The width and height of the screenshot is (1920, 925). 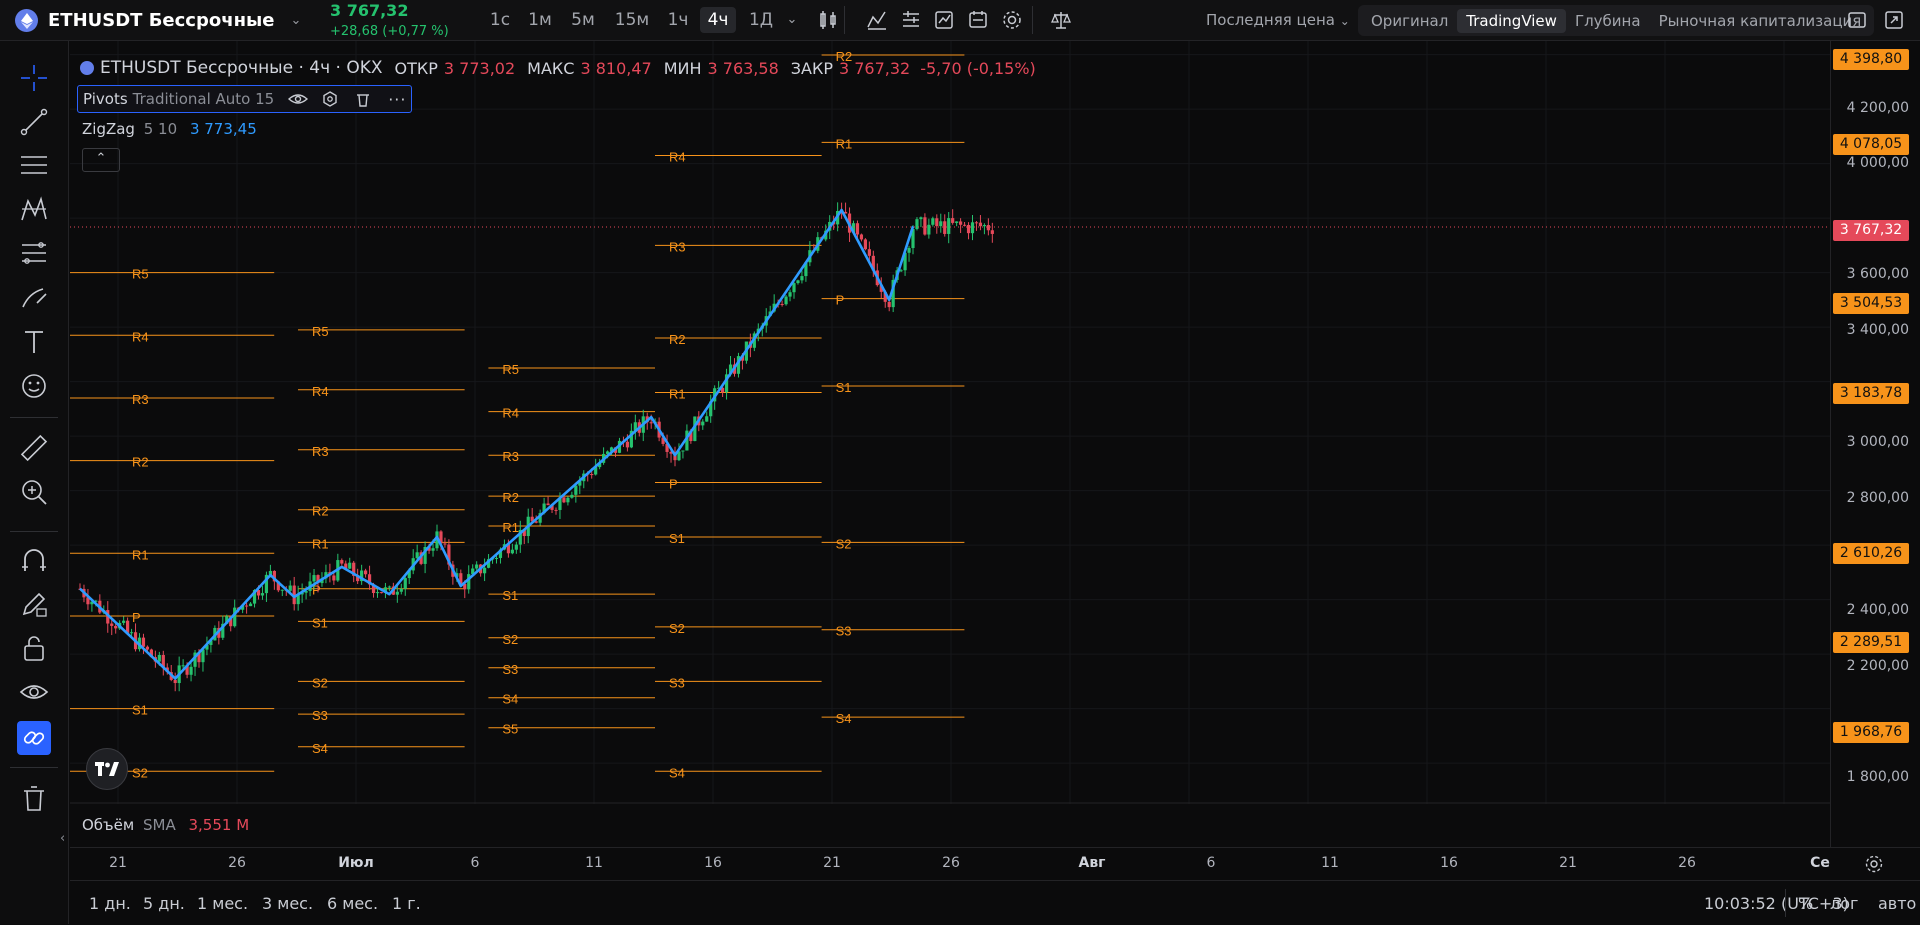 What do you see at coordinates (877, 20) in the screenshot?
I see `indicators-icon` at bounding box center [877, 20].